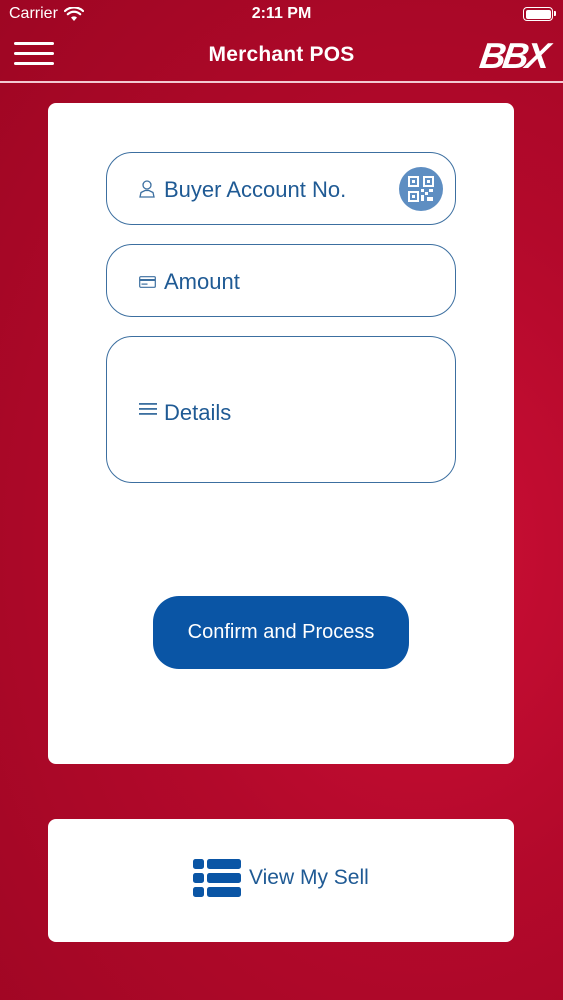 The width and height of the screenshot is (563, 1000). I want to click on buyer-account-field: Buyer Account No., so click(281, 188).